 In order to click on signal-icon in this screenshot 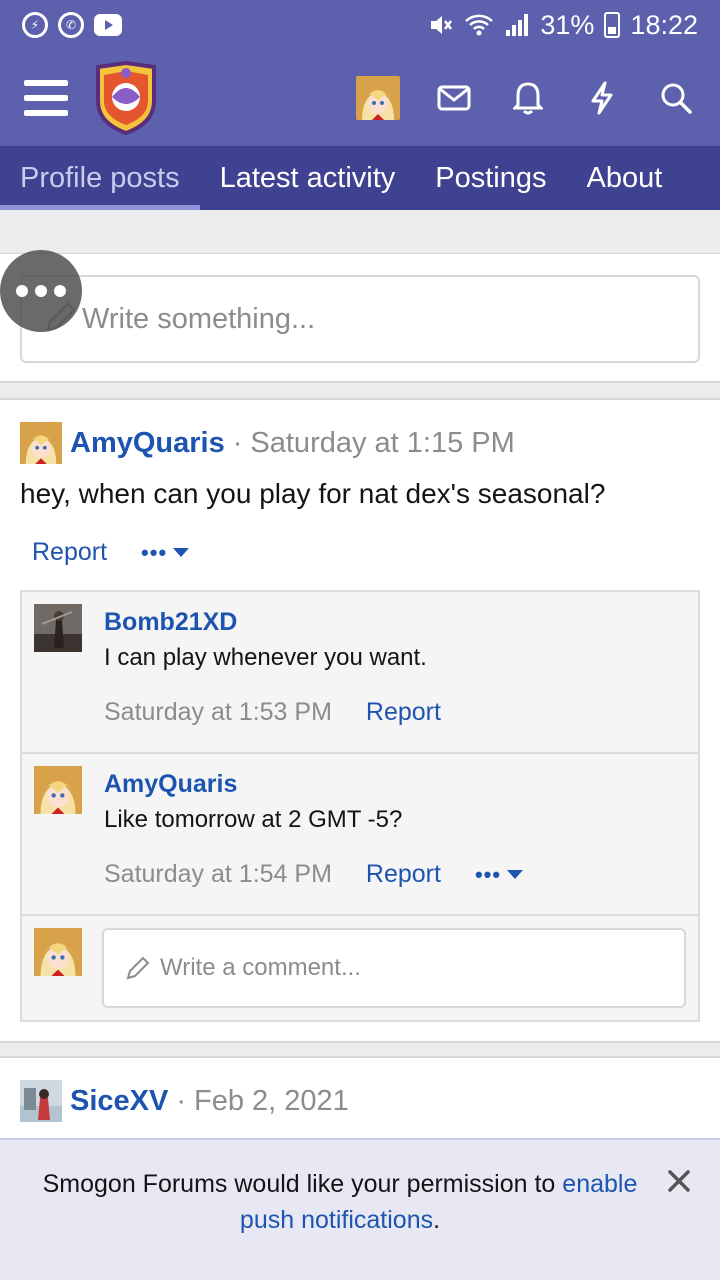, I will do `click(517, 25)`.